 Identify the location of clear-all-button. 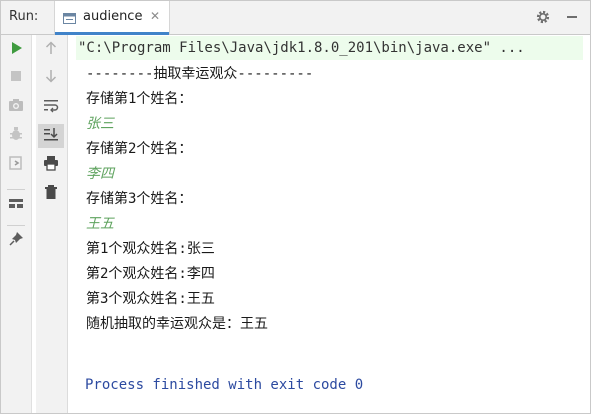
(51, 194).